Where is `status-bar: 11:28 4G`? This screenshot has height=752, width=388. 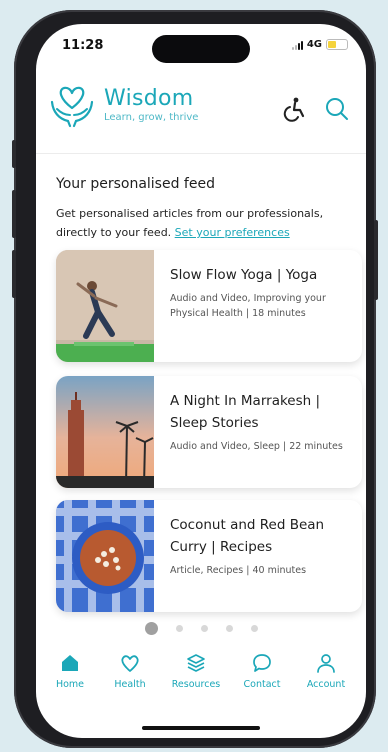
status-bar: 11:28 4G is located at coordinates (201, 46).